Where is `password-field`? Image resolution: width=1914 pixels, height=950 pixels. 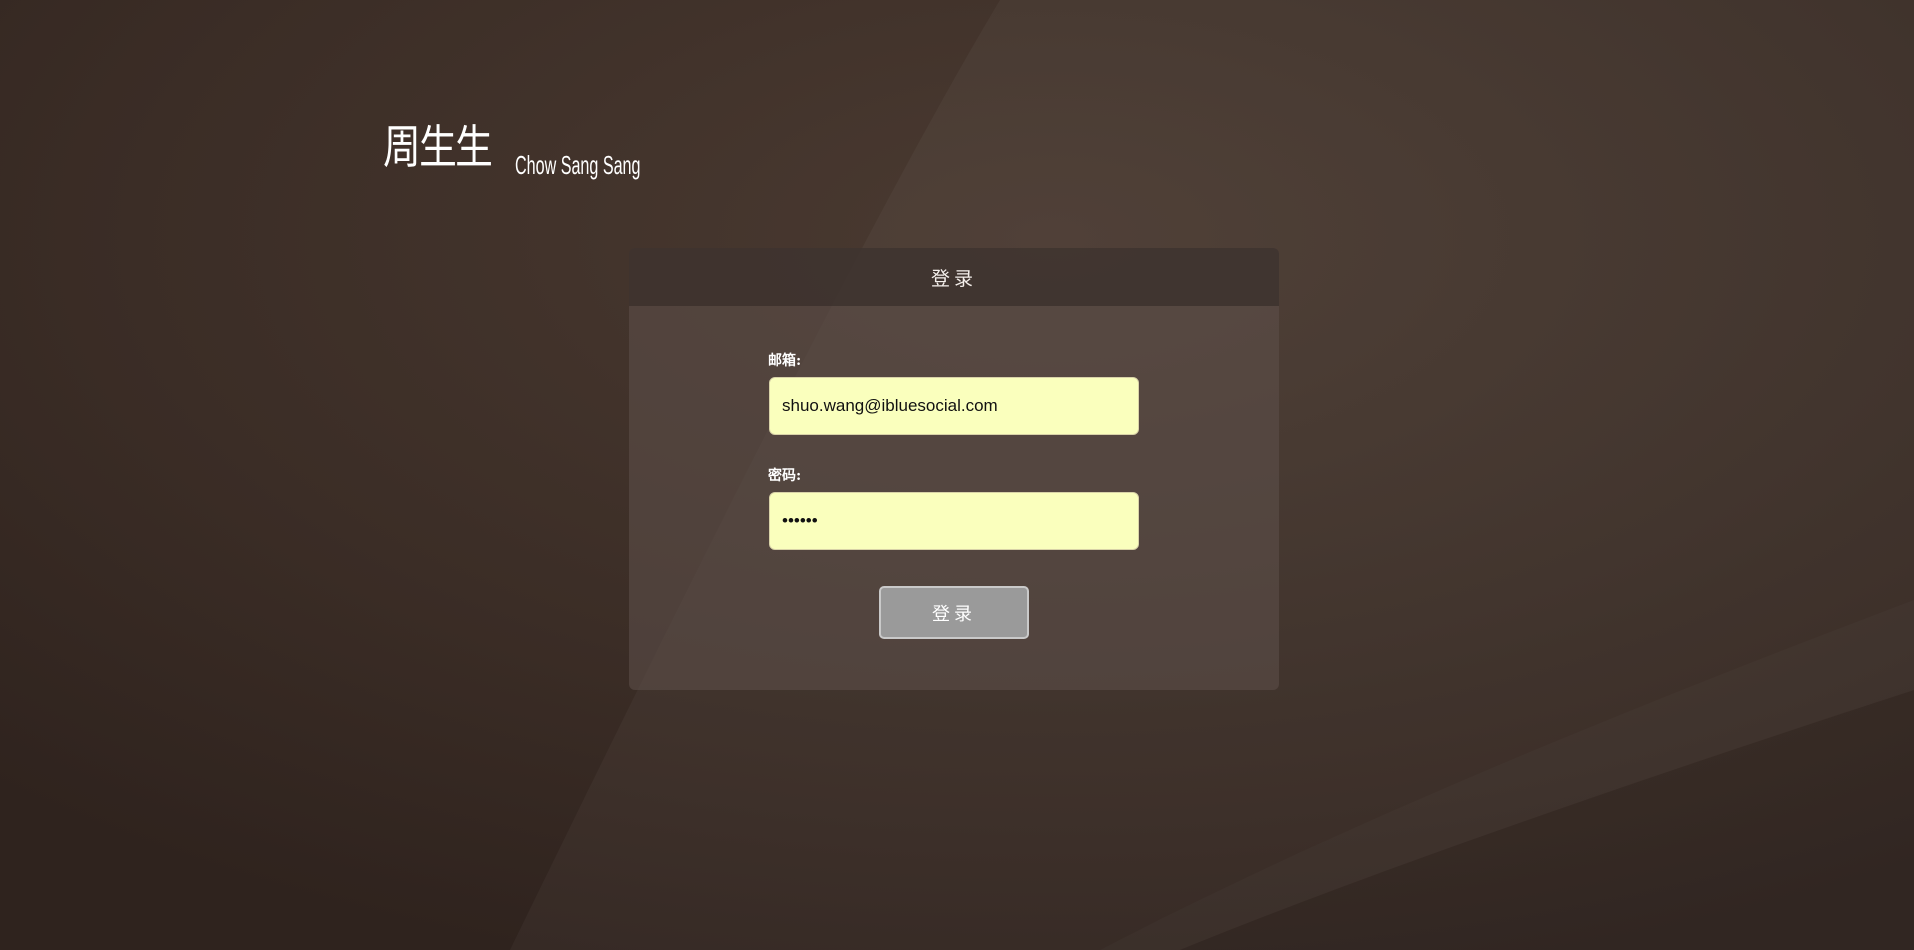 password-field is located at coordinates (954, 521).